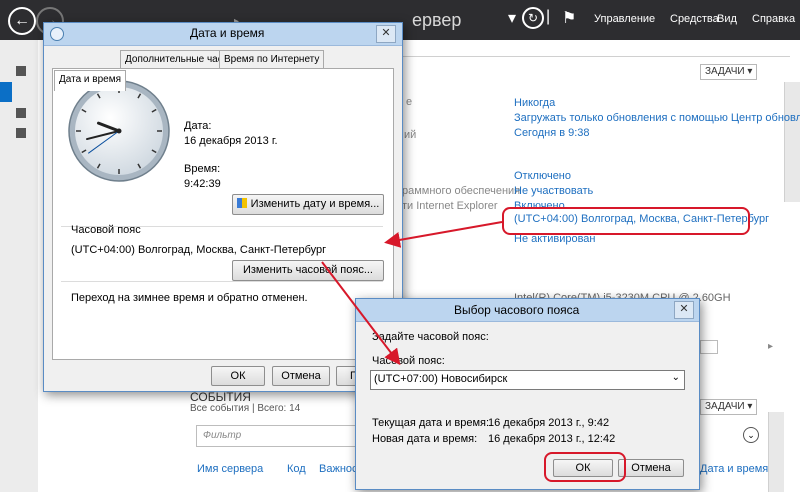 This screenshot has width=800, height=492. I want to click on events-summary: Все события | Всего: 14, so click(245, 408).